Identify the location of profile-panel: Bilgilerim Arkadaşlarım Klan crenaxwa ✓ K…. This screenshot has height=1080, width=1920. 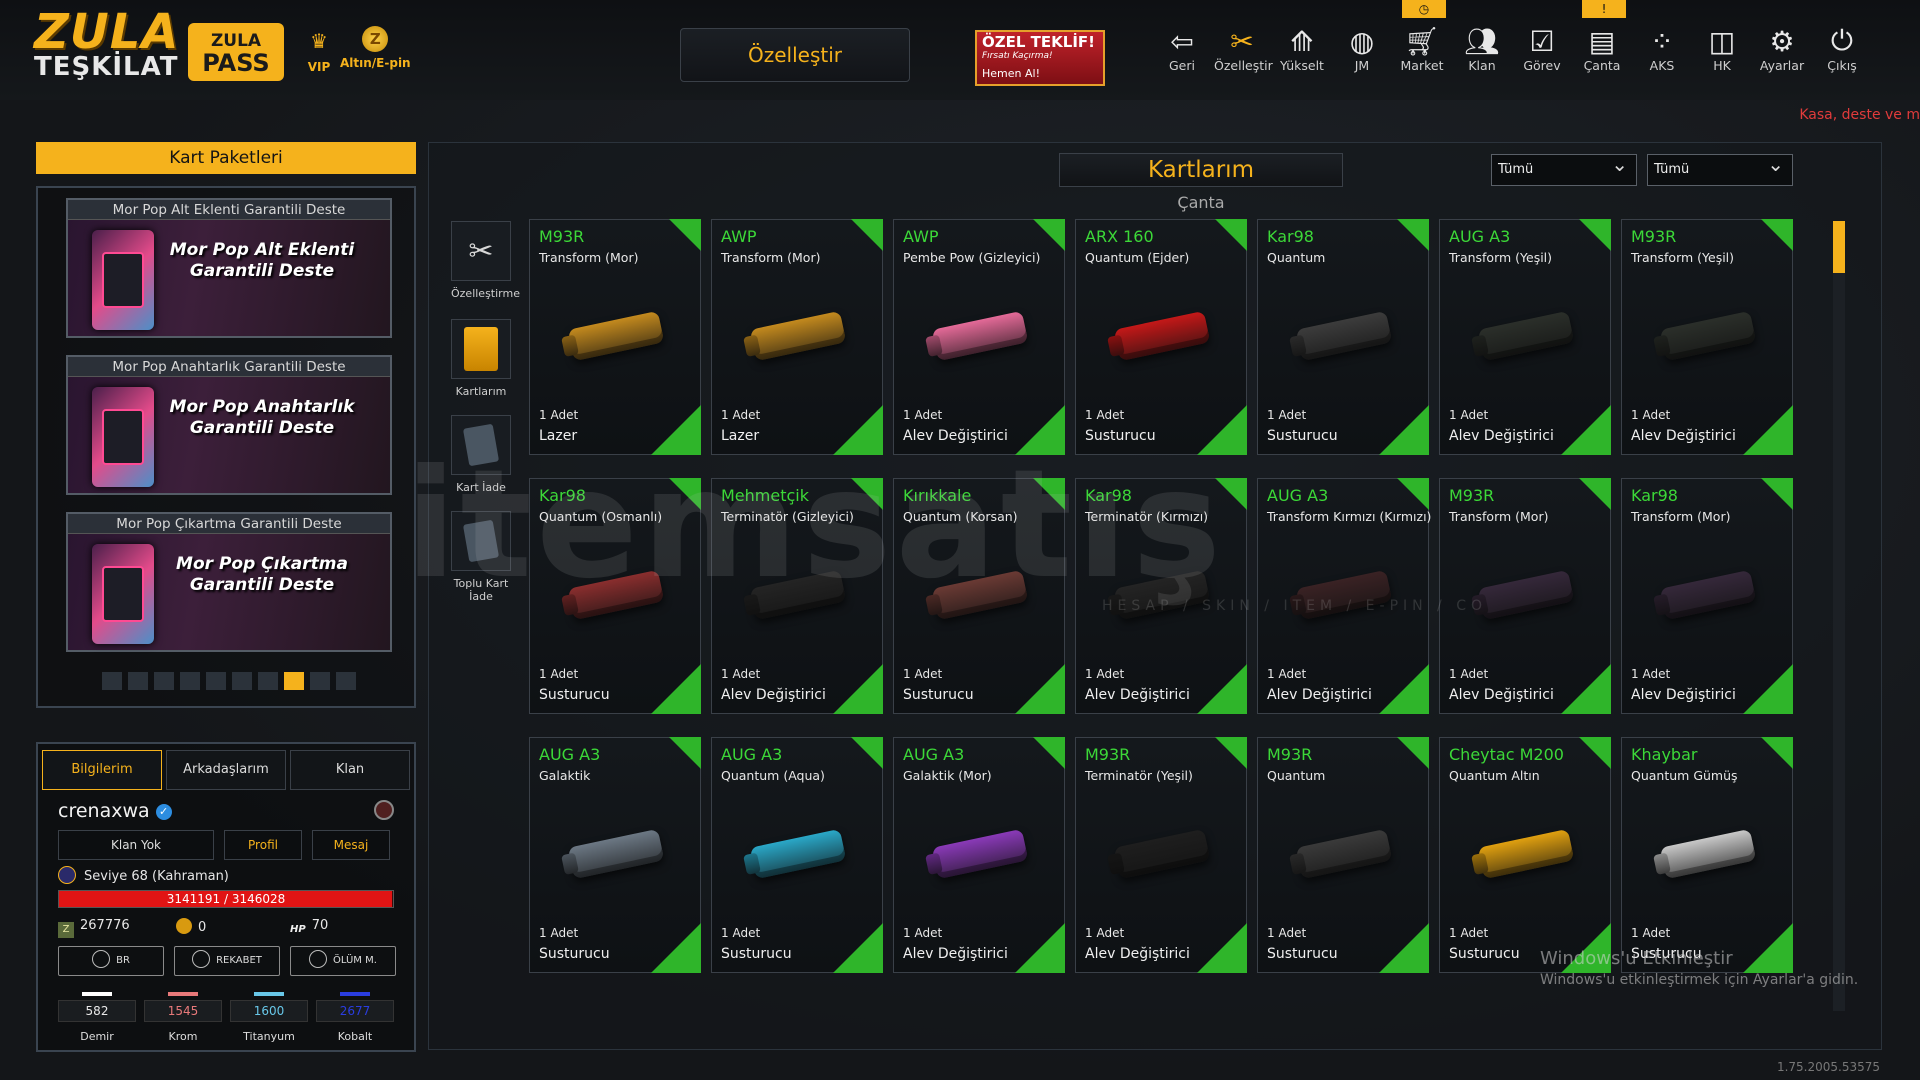
(226, 897).